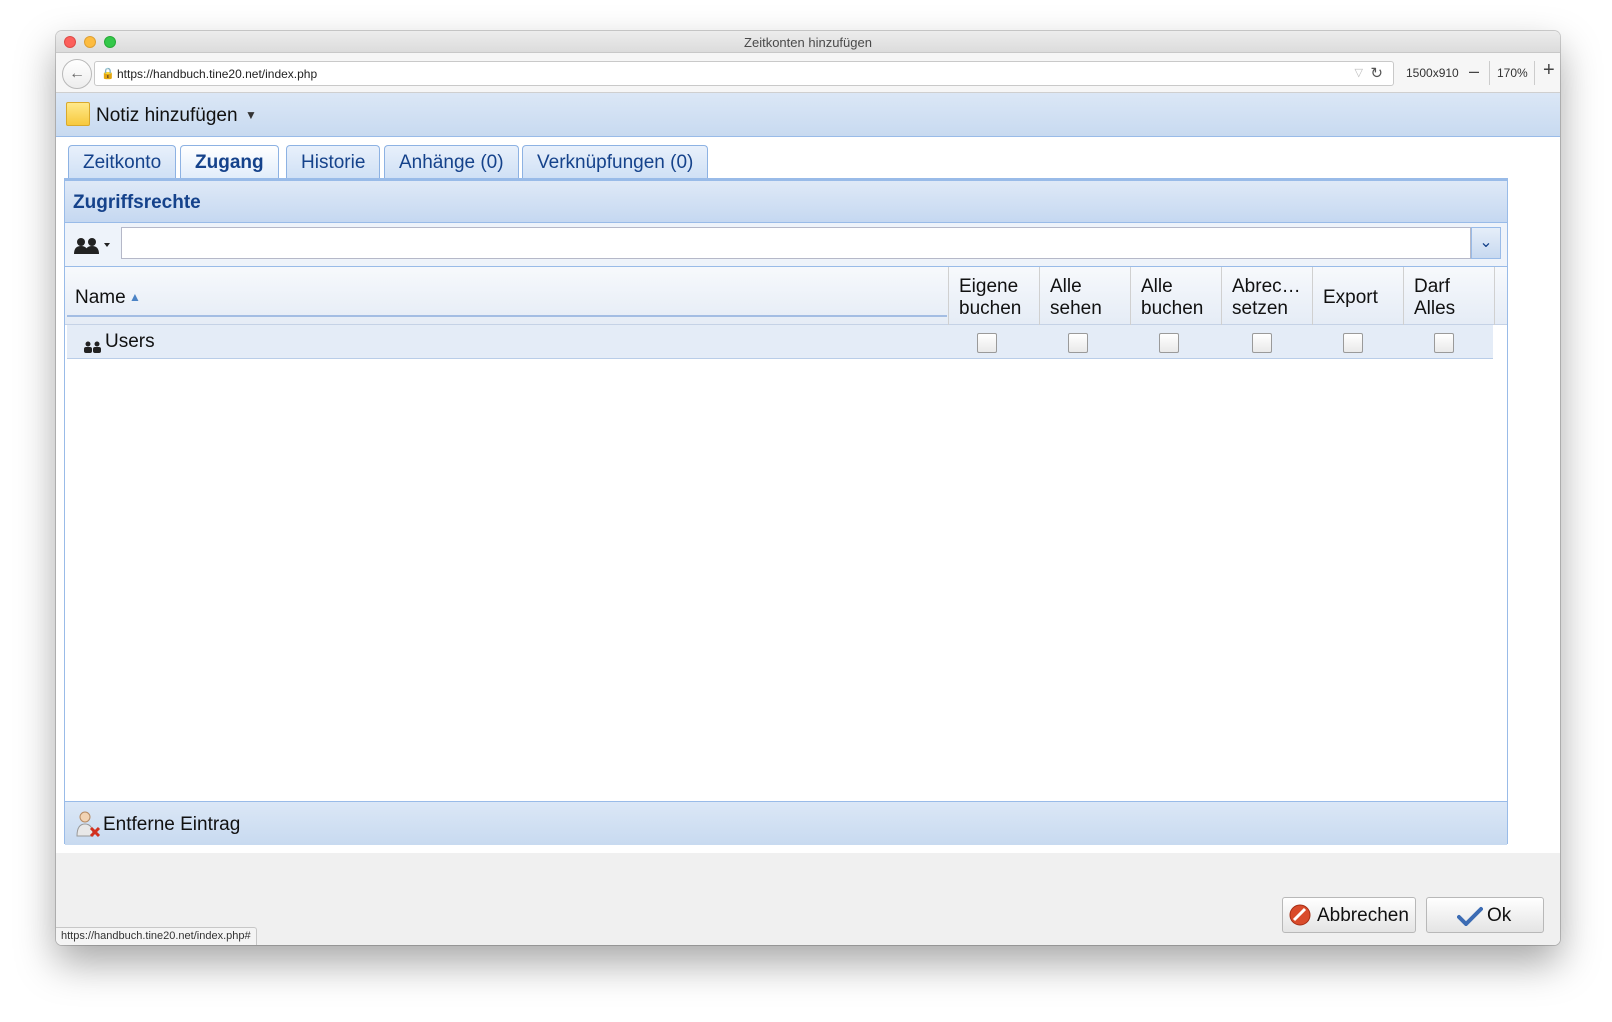  I want to click on window-dimensions: 1500x910, so click(1432, 73).